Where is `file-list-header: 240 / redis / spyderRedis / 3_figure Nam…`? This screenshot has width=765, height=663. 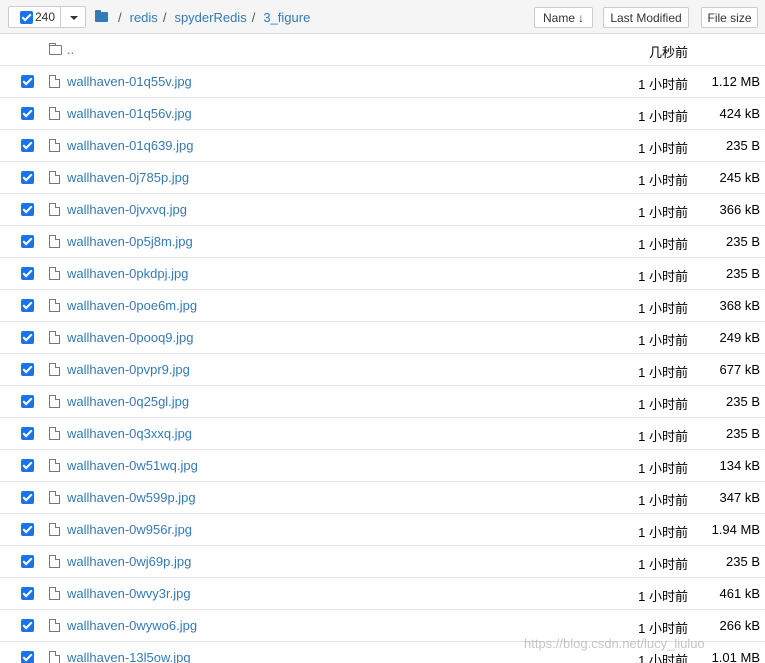
file-list-header: 240 / redis / spyderRedis / 3_figure Nam… is located at coordinates (382, 17).